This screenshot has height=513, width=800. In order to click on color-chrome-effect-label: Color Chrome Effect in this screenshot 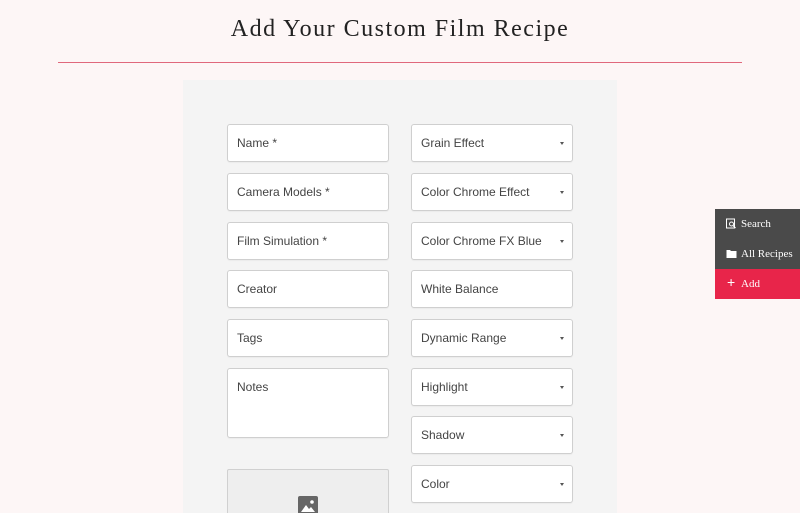, I will do `click(475, 192)`.